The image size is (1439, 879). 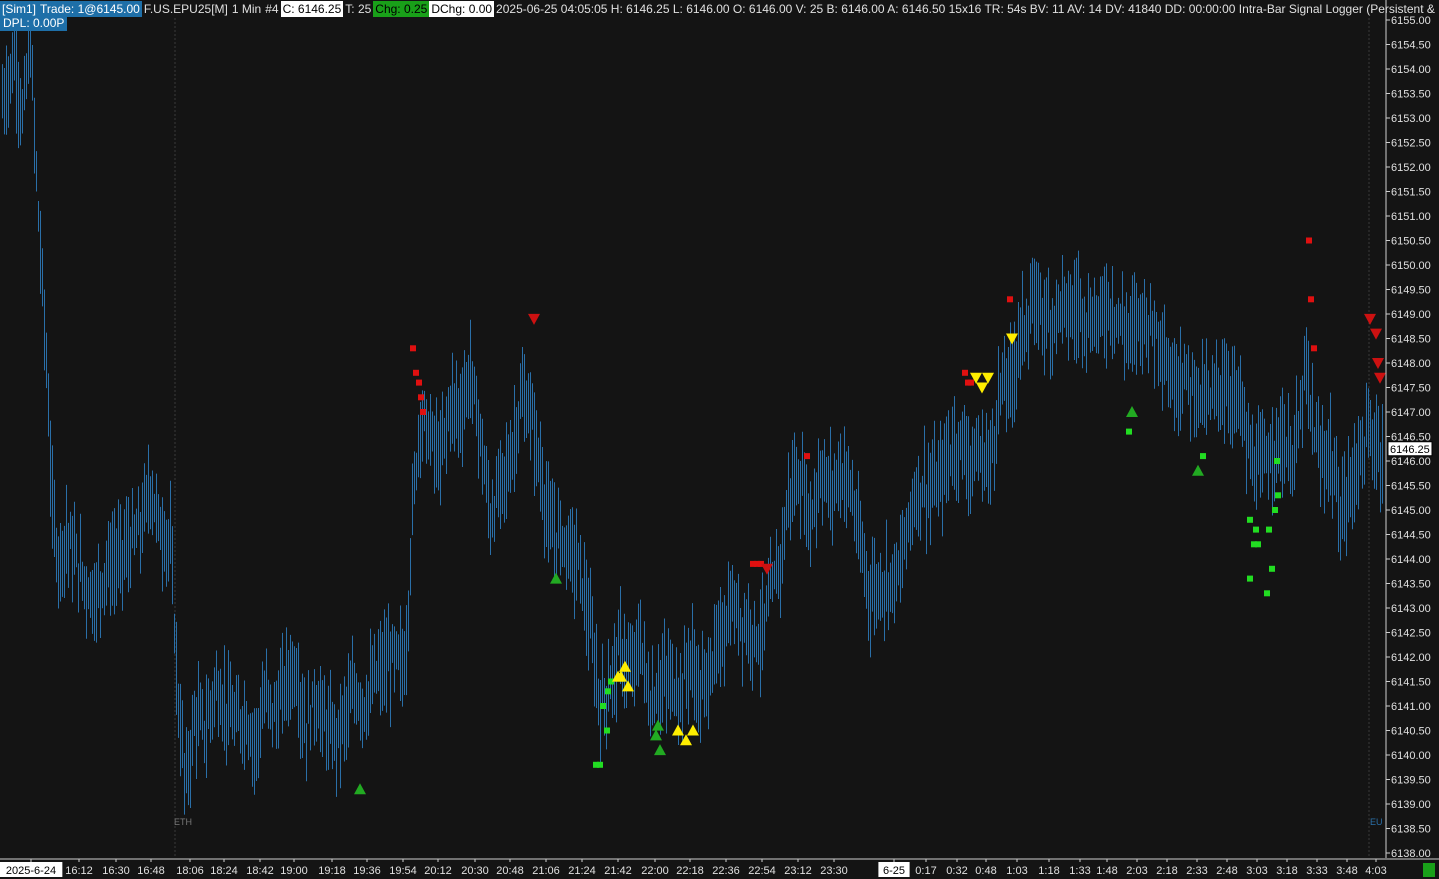 What do you see at coordinates (1411, 830) in the screenshot?
I see `price-axis-label: 6138.50` at bounding box center [1411, 830].